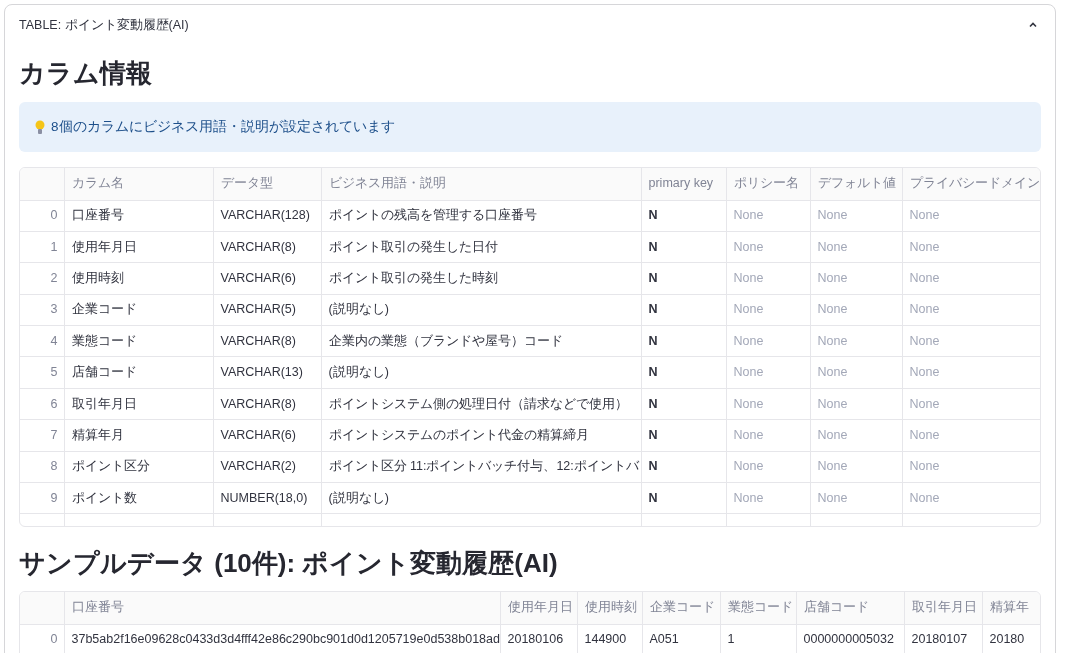  Describe the element at coordinates (42, 372) in the screenshot. I see `row-index: 5` at that location.